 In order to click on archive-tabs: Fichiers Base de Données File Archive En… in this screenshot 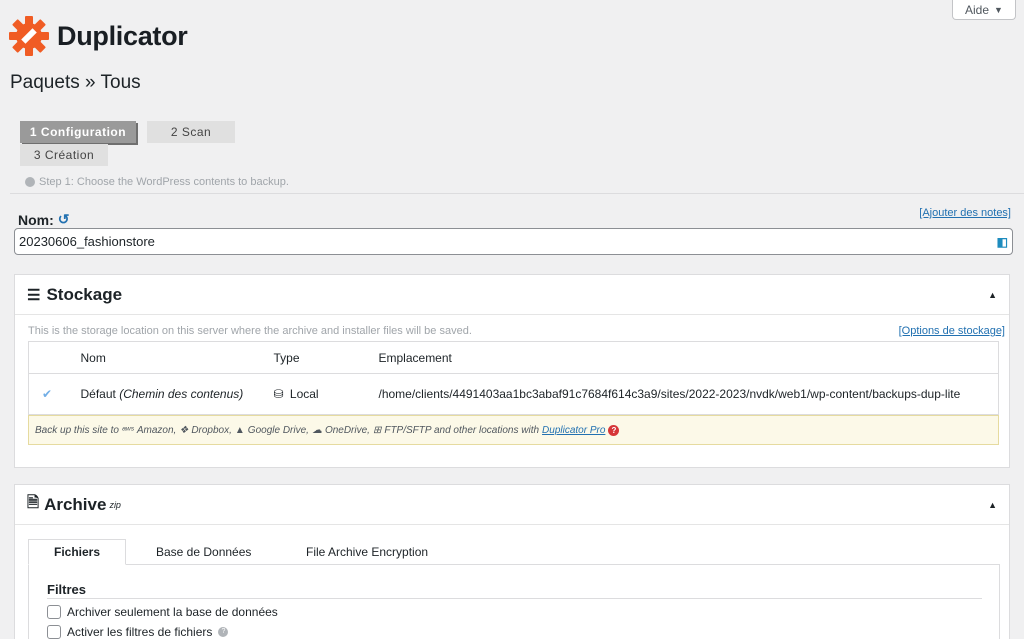, I will do `click(232, 552)`.